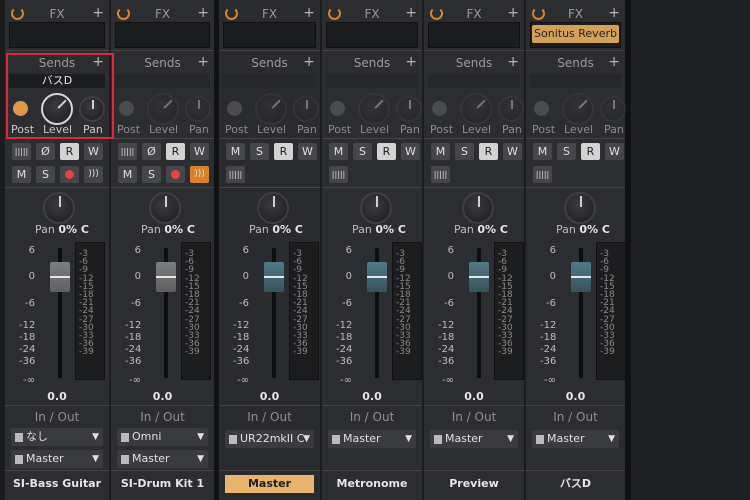  What do you see at coordinates (162, 484) in the screenshot?
I see `channel-name: SI-Drum Kit 1` at bounding box center [162, 484].